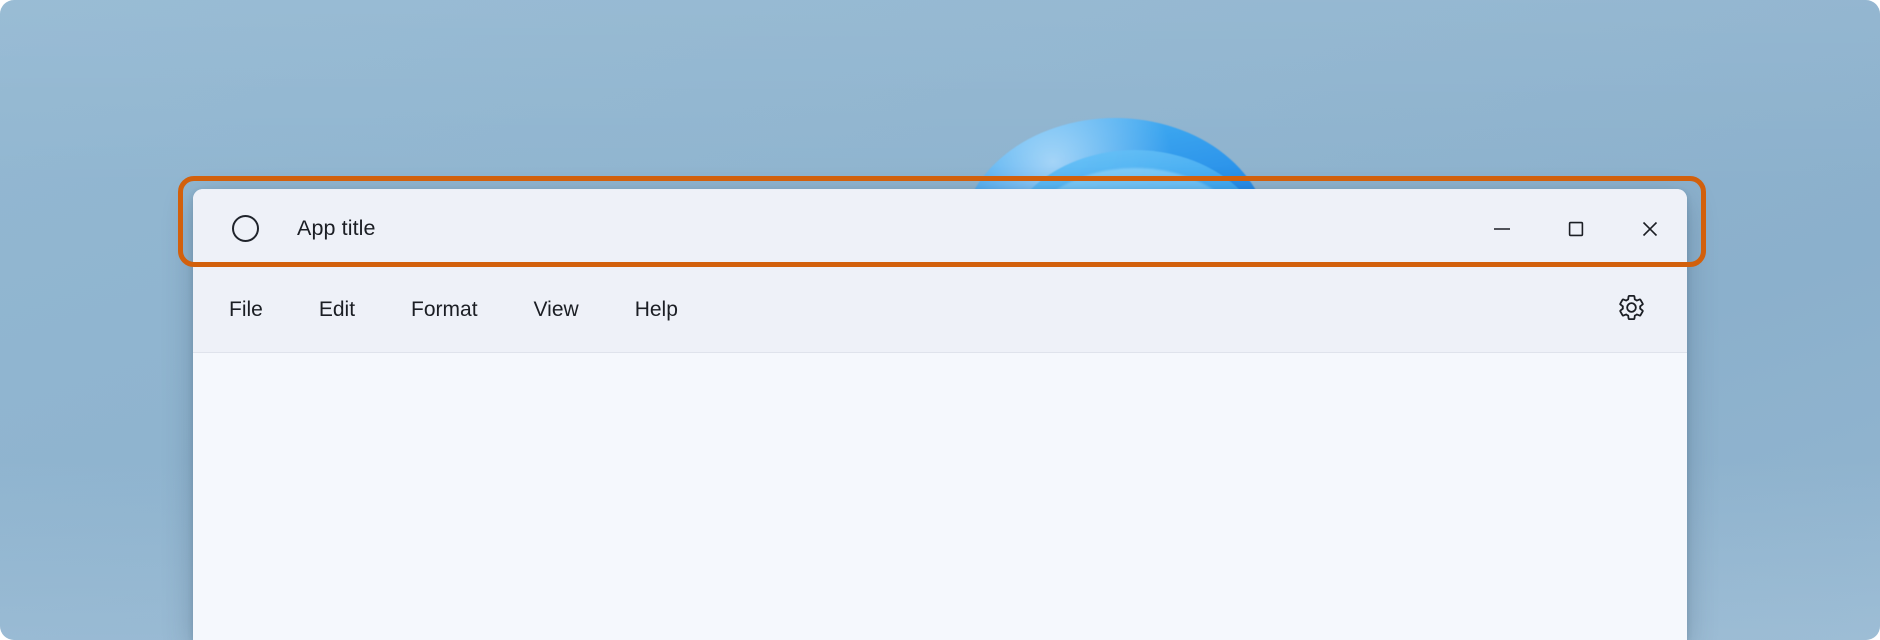 The height and width of the screenshot is (640, 1880). Describe the element at coordinates (245, 228) in the screenshot. I see `circle-icon` at that location.